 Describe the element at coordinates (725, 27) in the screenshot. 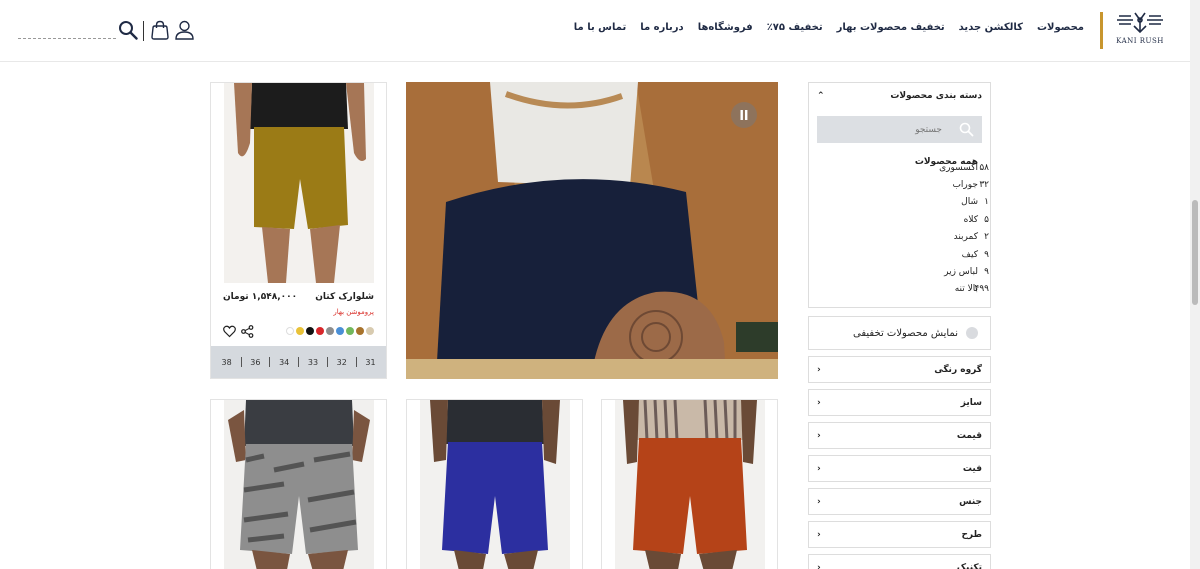

I see `nav-stores: فروشگاه‌ها` at that location.